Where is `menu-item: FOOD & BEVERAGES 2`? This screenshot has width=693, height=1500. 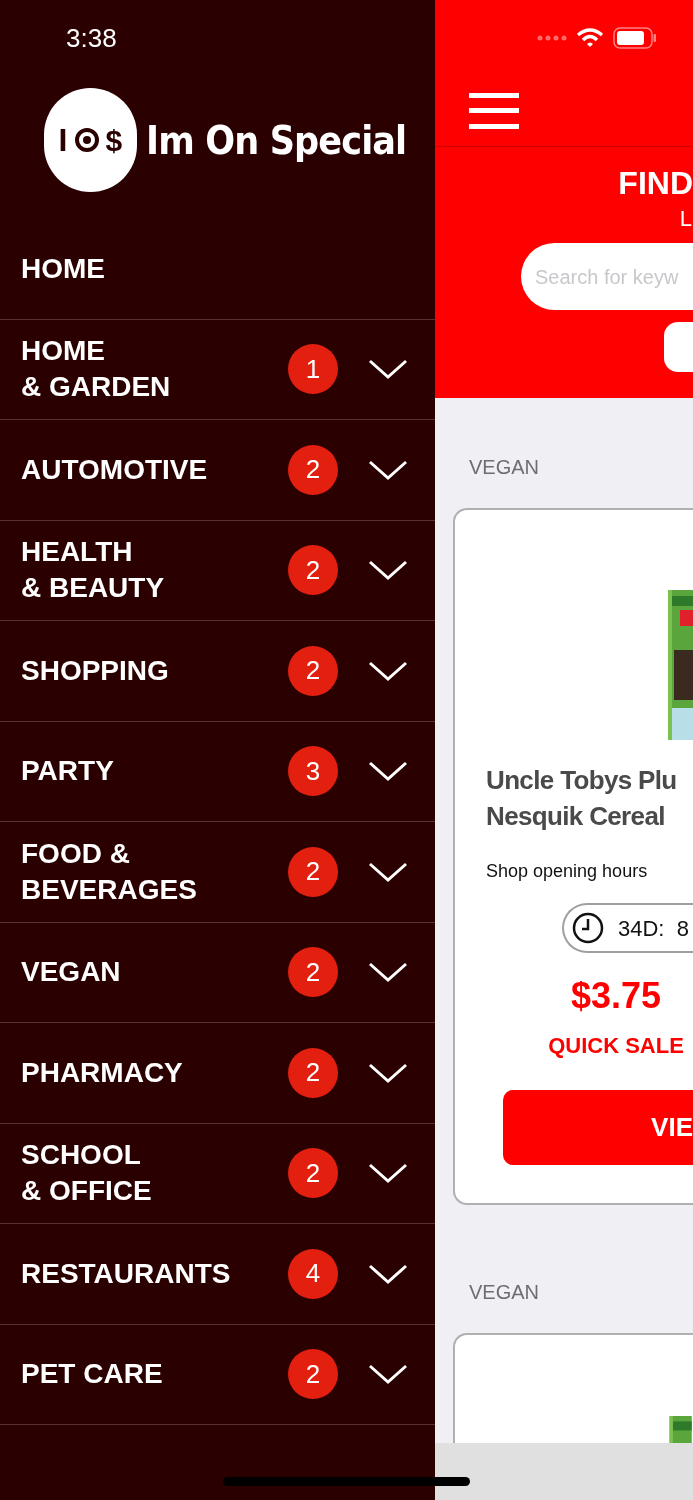 menu-item: FOOD & BEVERAGES 2 is located at coordinates (217, 872).